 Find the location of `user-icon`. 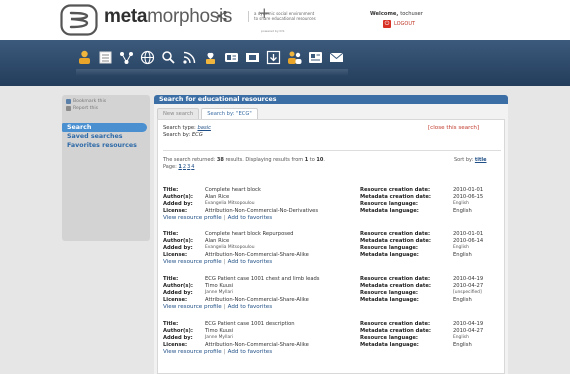

user-icon is located at coordinates (84, 57).